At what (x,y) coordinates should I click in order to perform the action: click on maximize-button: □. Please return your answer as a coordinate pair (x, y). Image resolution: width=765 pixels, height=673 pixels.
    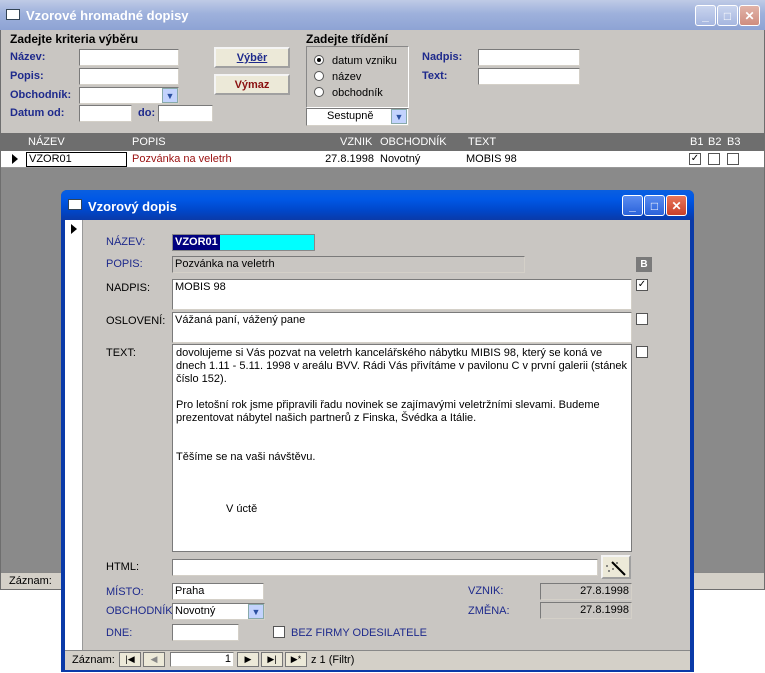
    Looking at the image, I should click on (727, 15).